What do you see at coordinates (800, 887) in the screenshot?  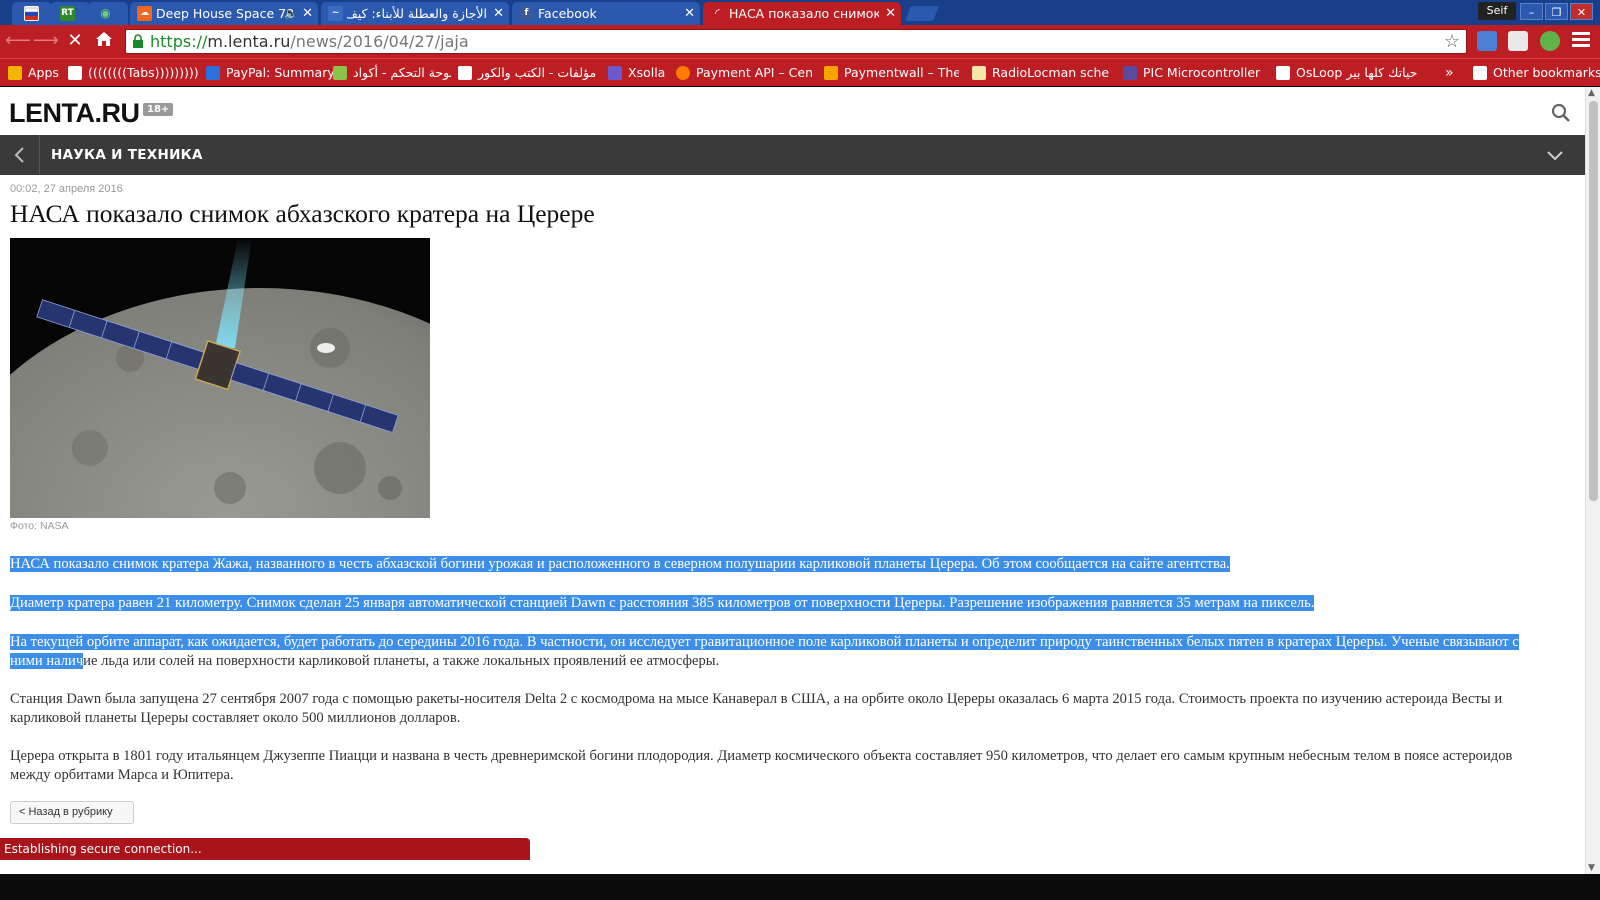 I see `taskbar-area` at bounding box center [800, 887].